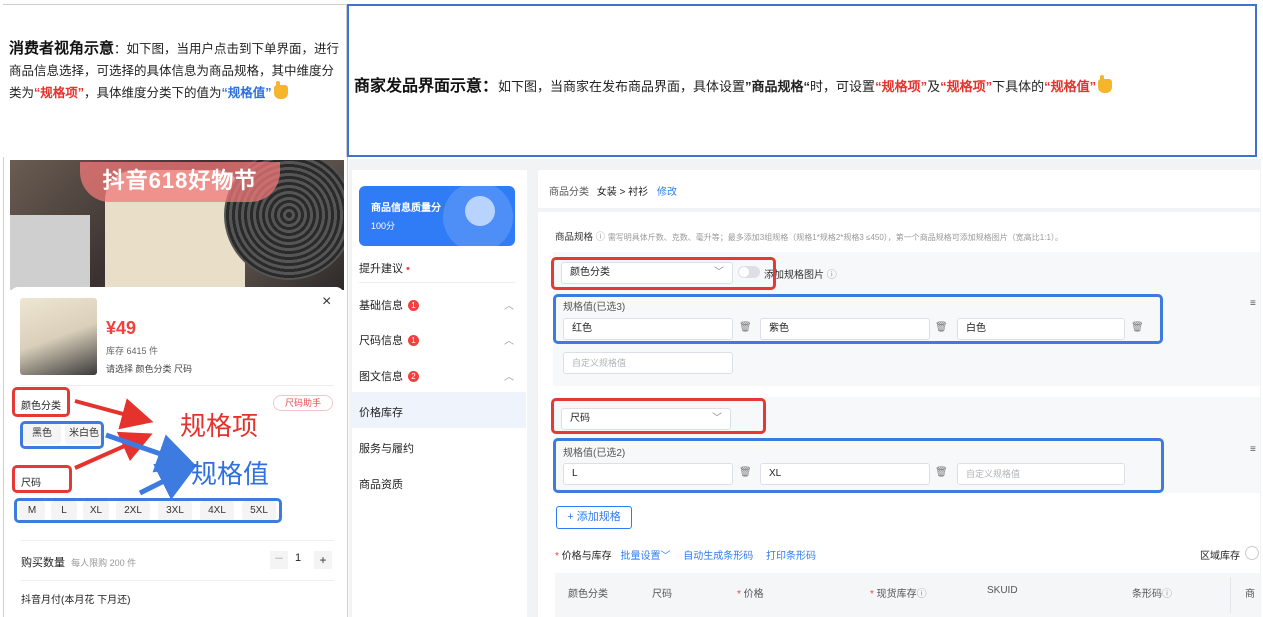  I want to click on left-header-desc-2: ，具体维度分类下的值为, so click(153, 93).